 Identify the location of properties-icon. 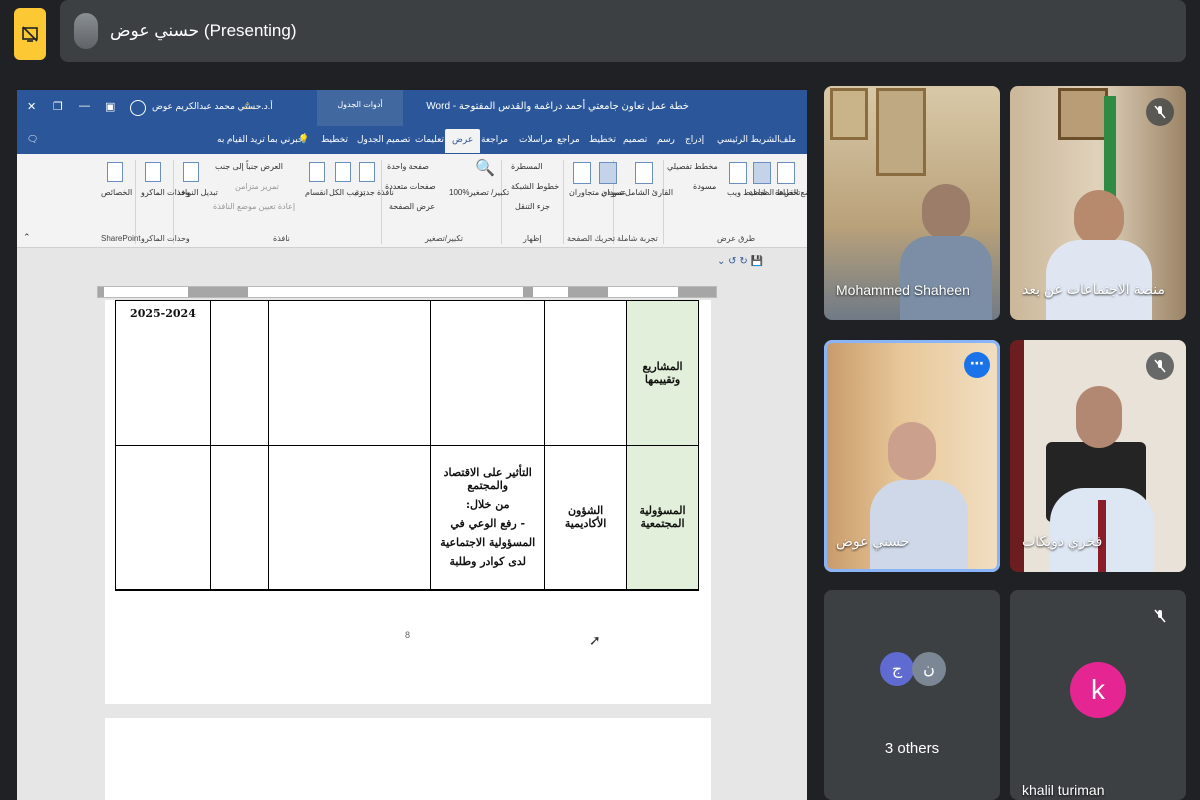
(115, 172).